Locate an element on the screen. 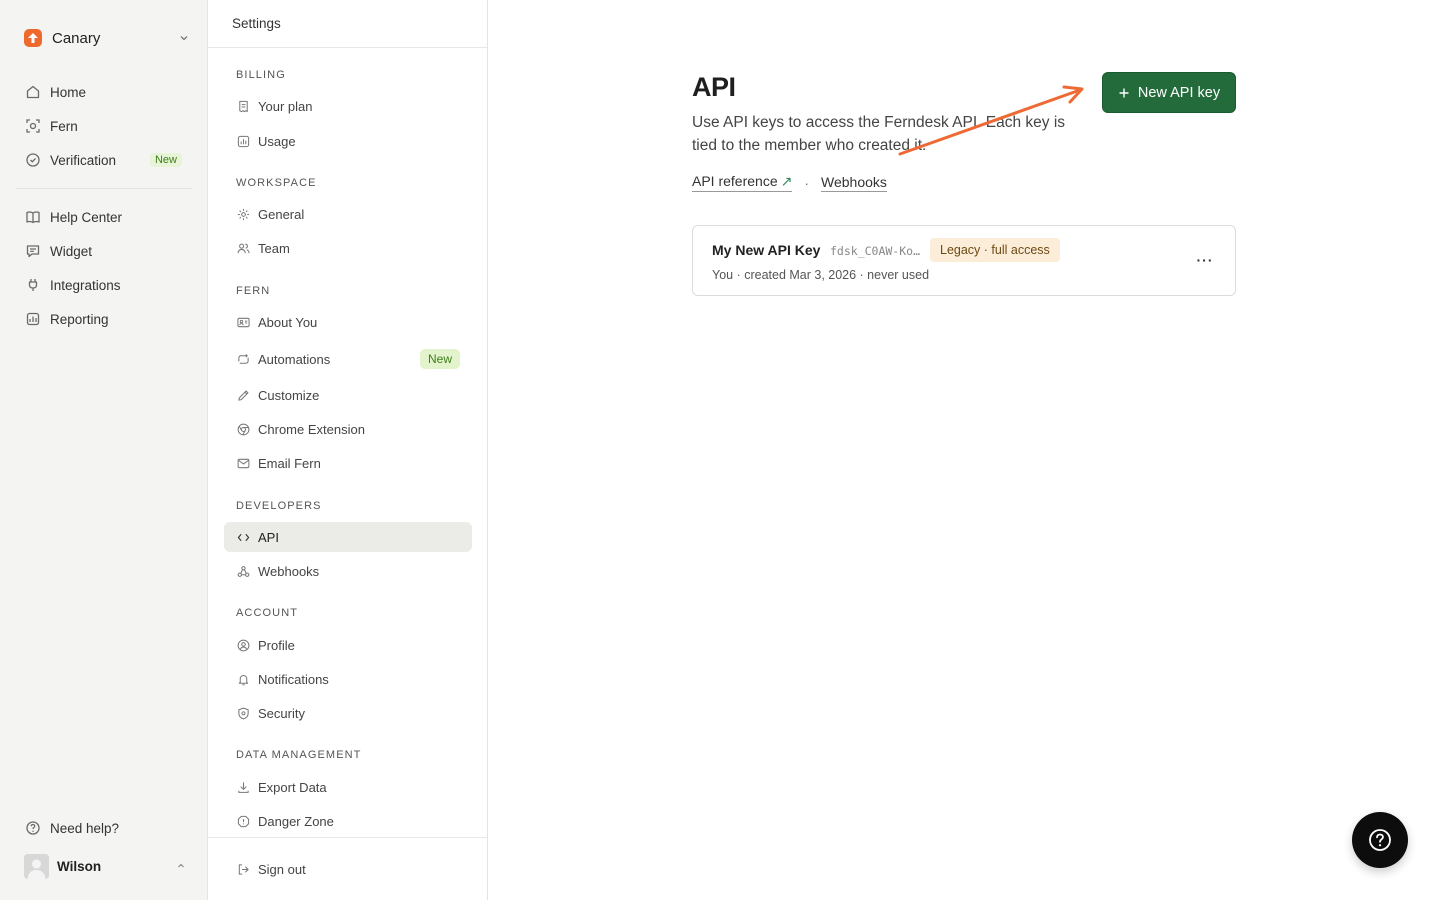  user-circle-icon is located at coordinates (243, 645).